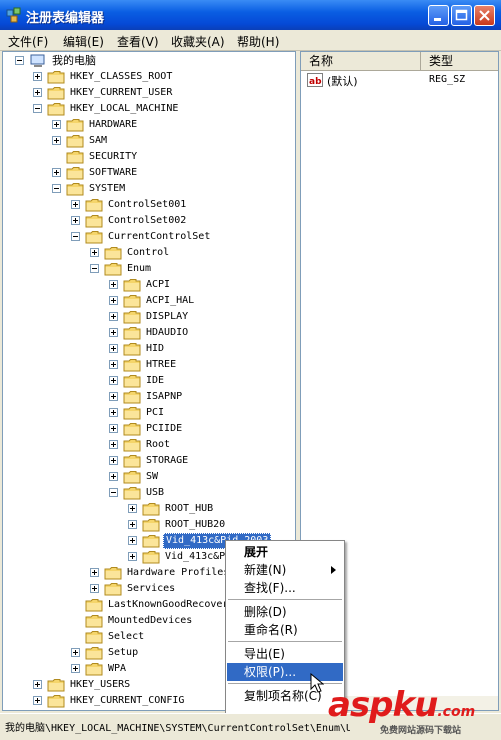 The height and width of the screenshot is (740, 501). I want to click on context-menu-item: 删除(D), so click(285, 612).